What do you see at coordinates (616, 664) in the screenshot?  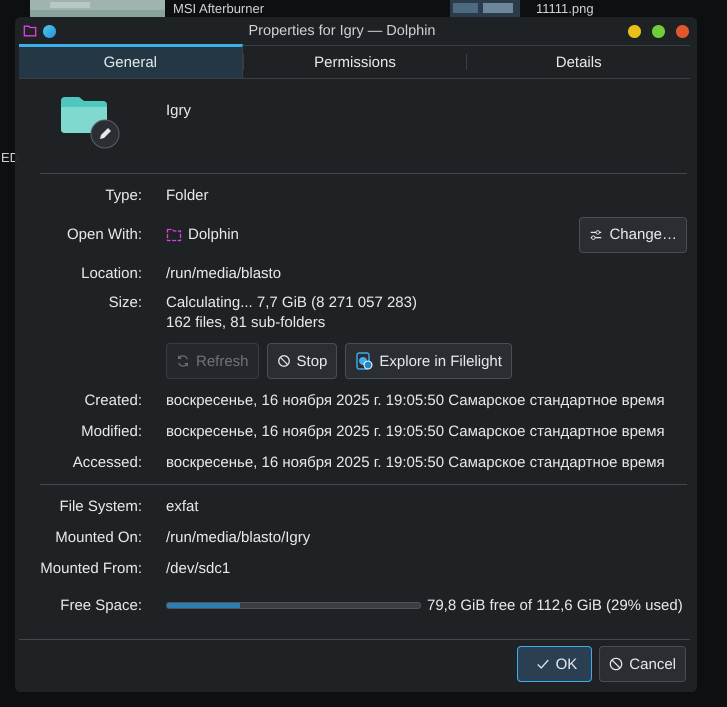 I see `cancel-icon` at bounding box center [616, 664].